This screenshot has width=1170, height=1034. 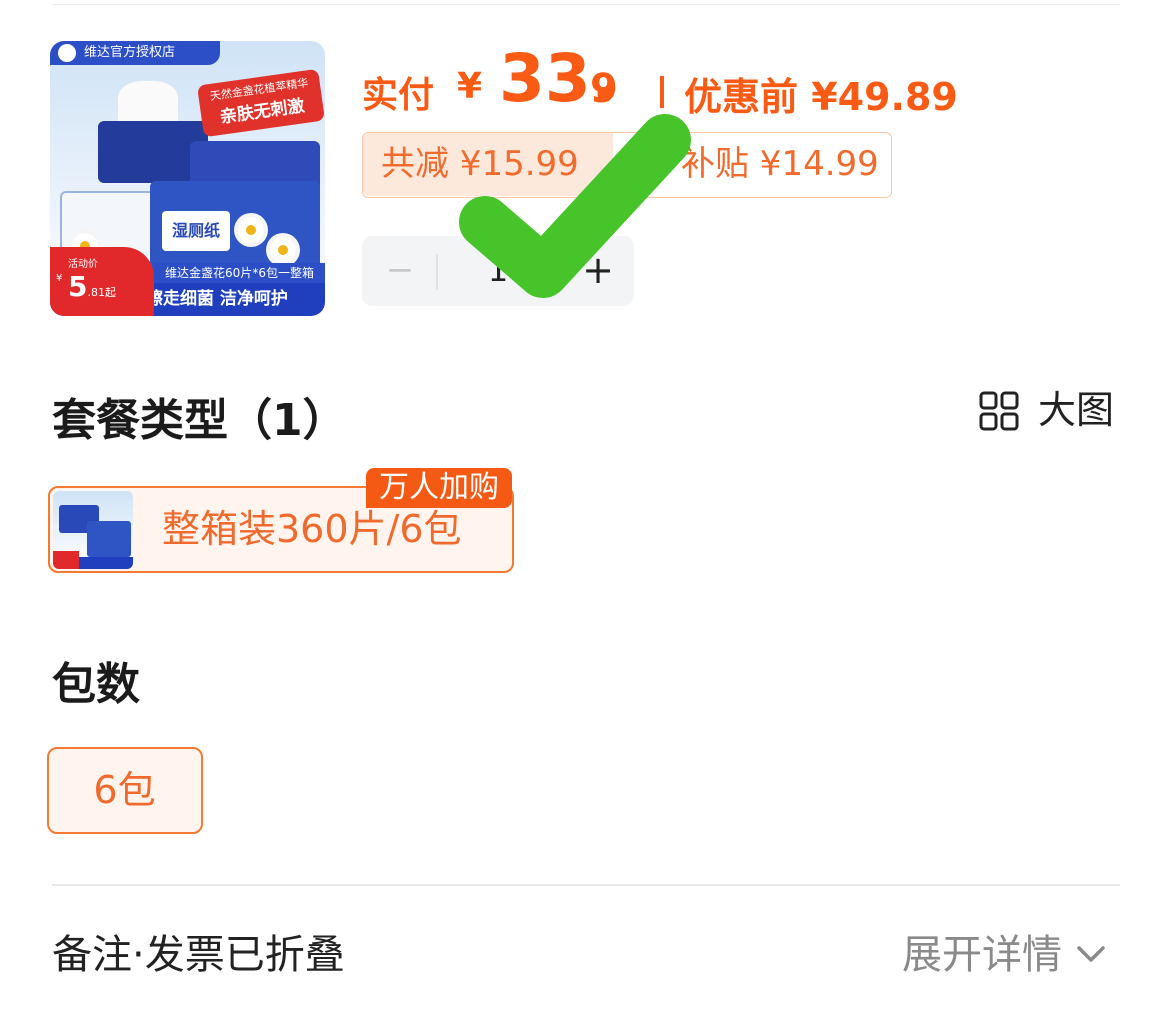 I want to click on pack-count-option-label: 6包, so click(x=124, y=790).